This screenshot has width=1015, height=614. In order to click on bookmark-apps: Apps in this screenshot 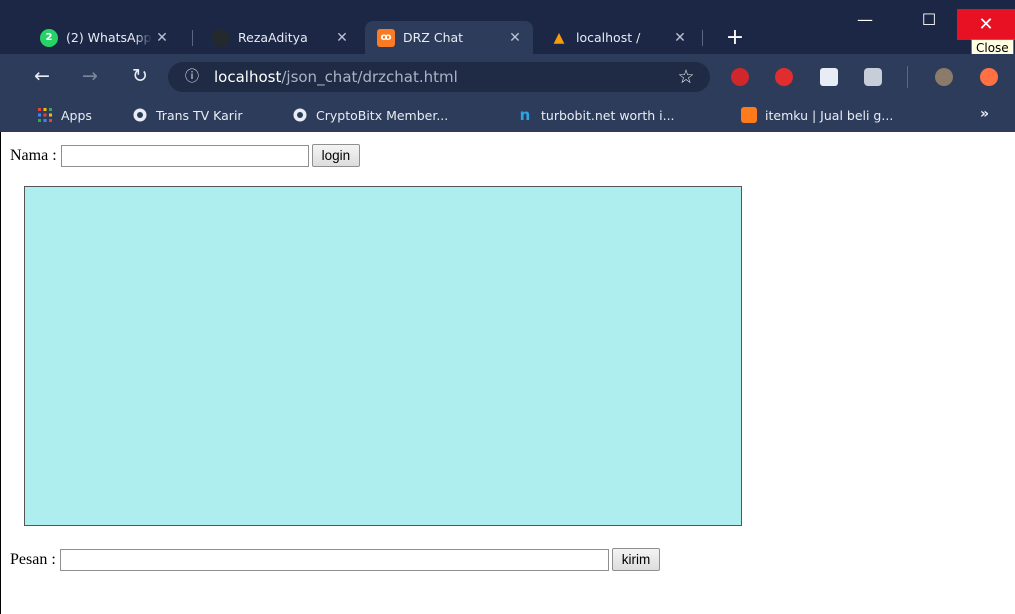, I will do `click(64, 115)`.